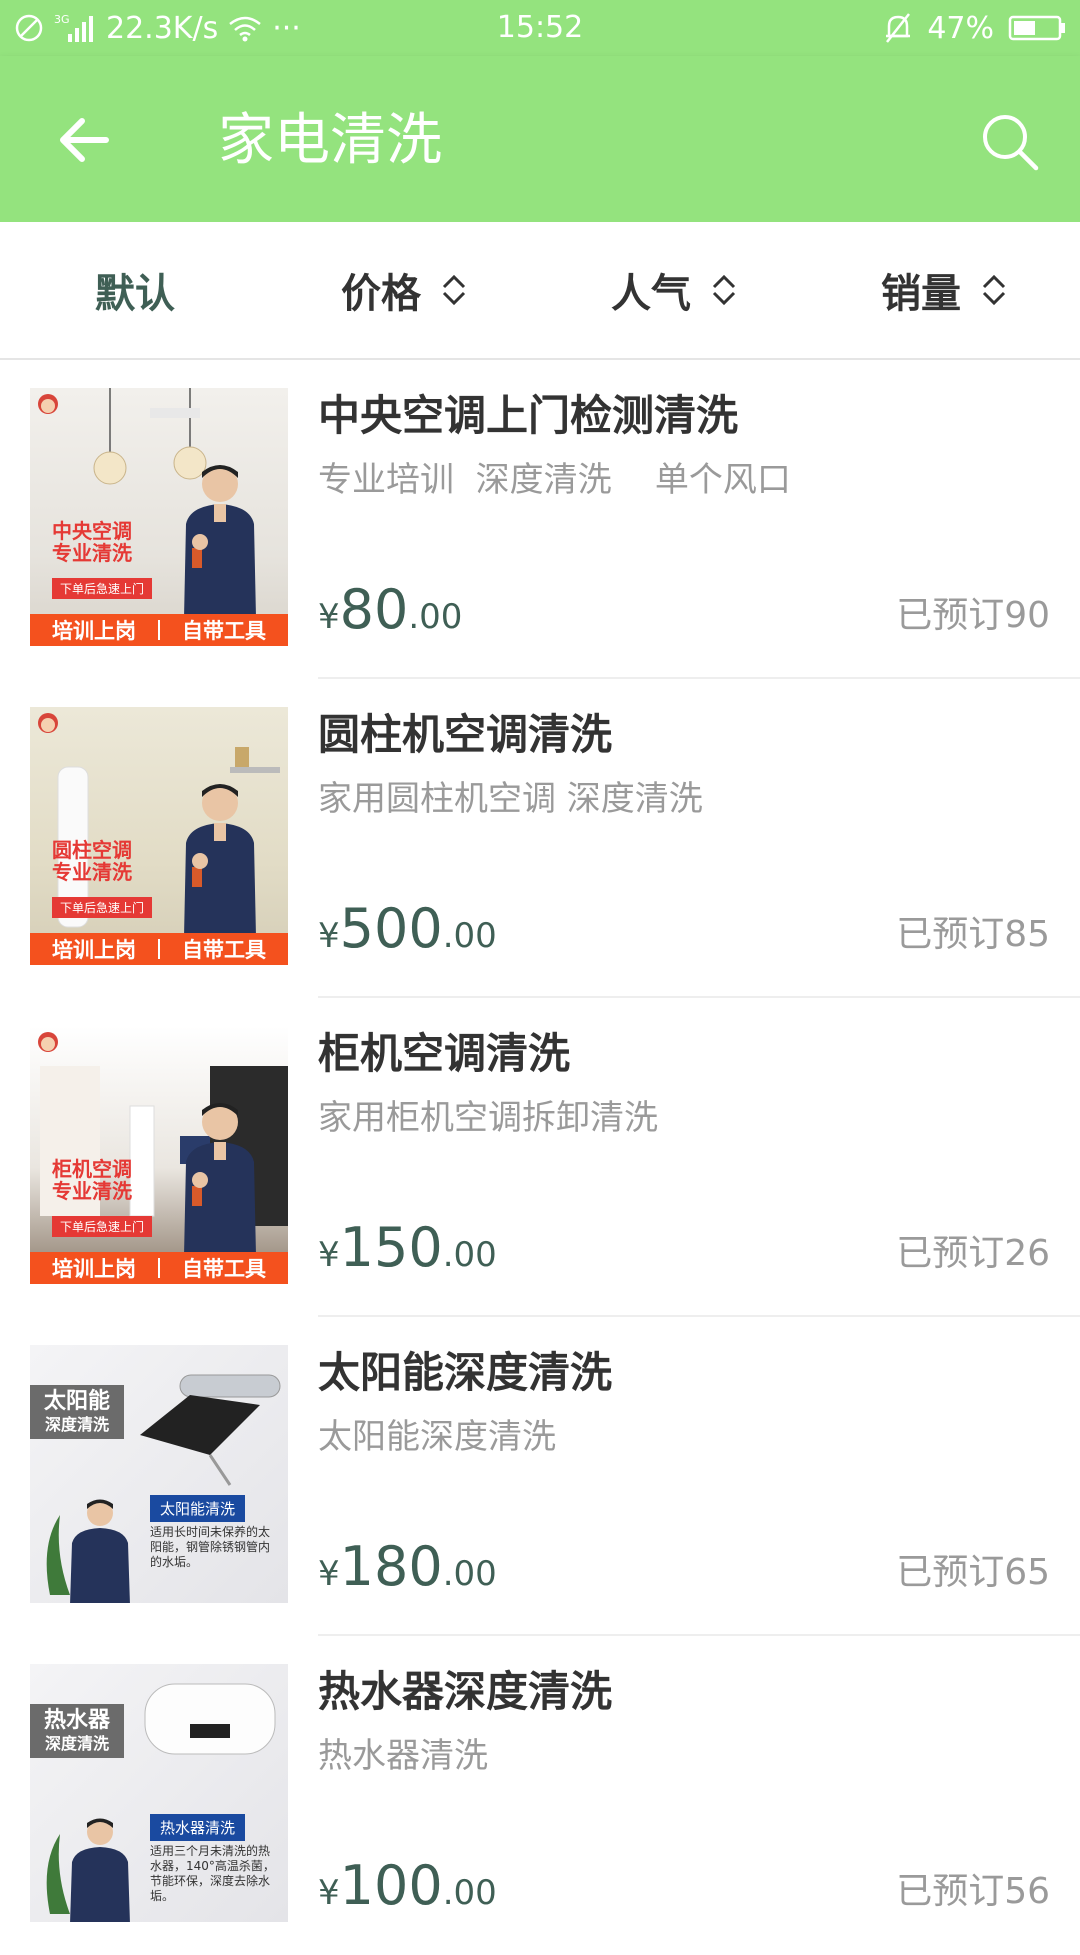  What do you see at coordinates (159, 517) in the screenshot?
I see `product-image: 中央空调 专业清洗 下单后急速上门 培训上岗 自带工具` at bounding box center [159, 517].